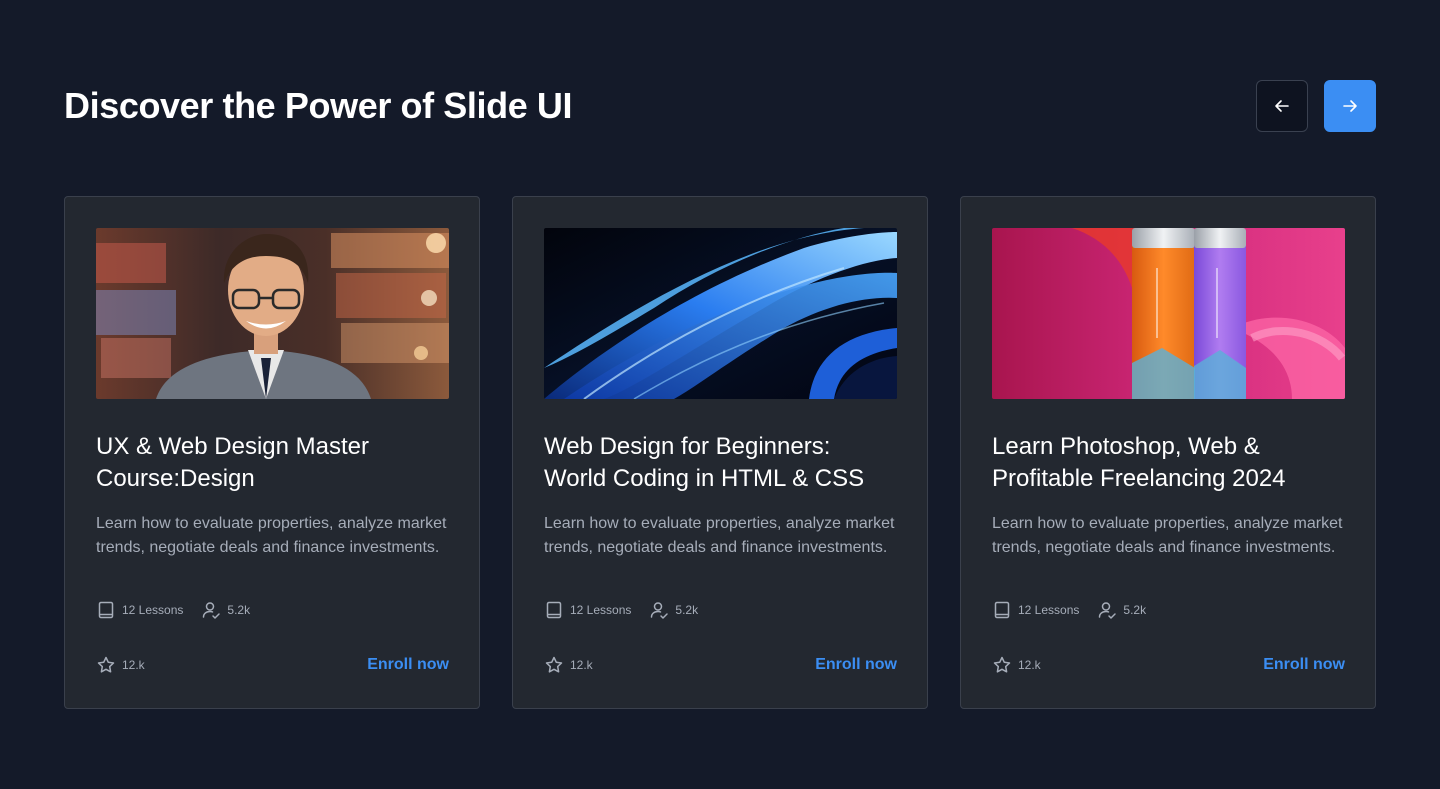 Image resolution: width=1440 pixels, height=789 pixels. Describe the element at coordinates (1168, 313) in the screenshot. I see `course-image-cans` at that location.